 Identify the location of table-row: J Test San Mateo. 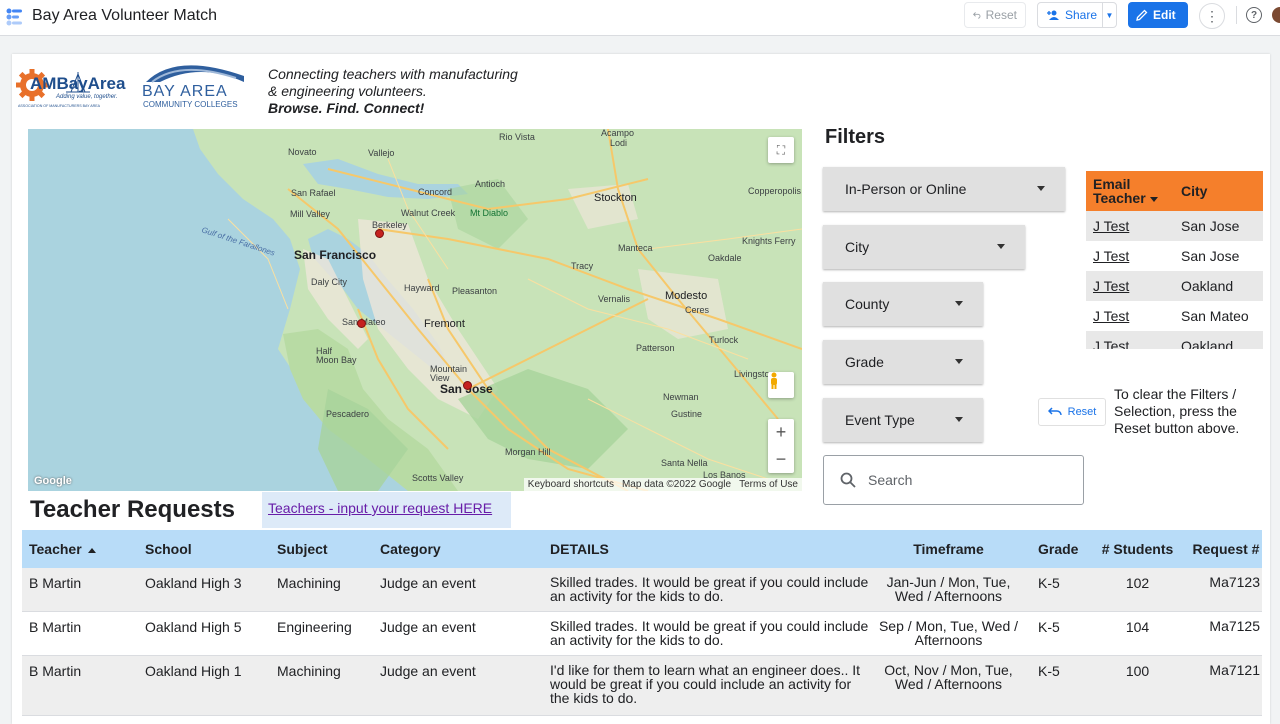
(1174, 316).